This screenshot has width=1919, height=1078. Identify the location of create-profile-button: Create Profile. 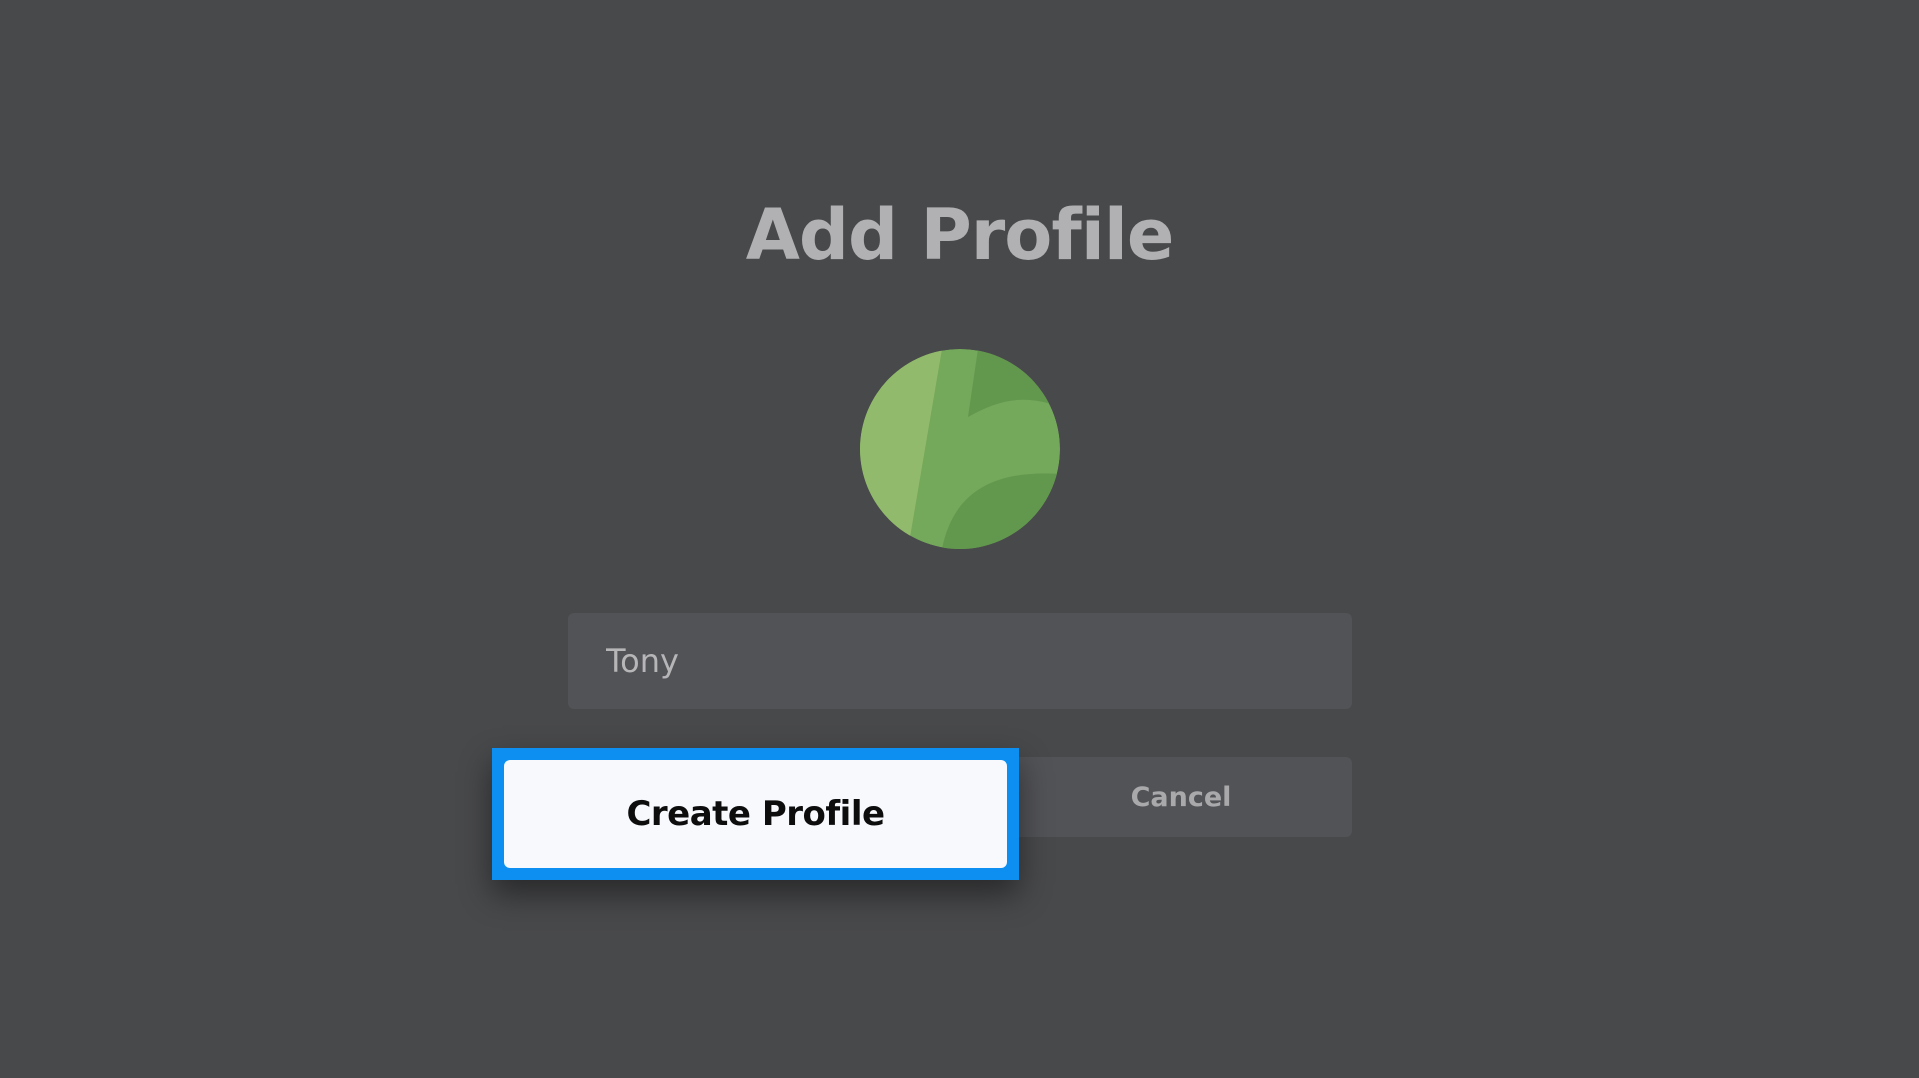
(755, 814).